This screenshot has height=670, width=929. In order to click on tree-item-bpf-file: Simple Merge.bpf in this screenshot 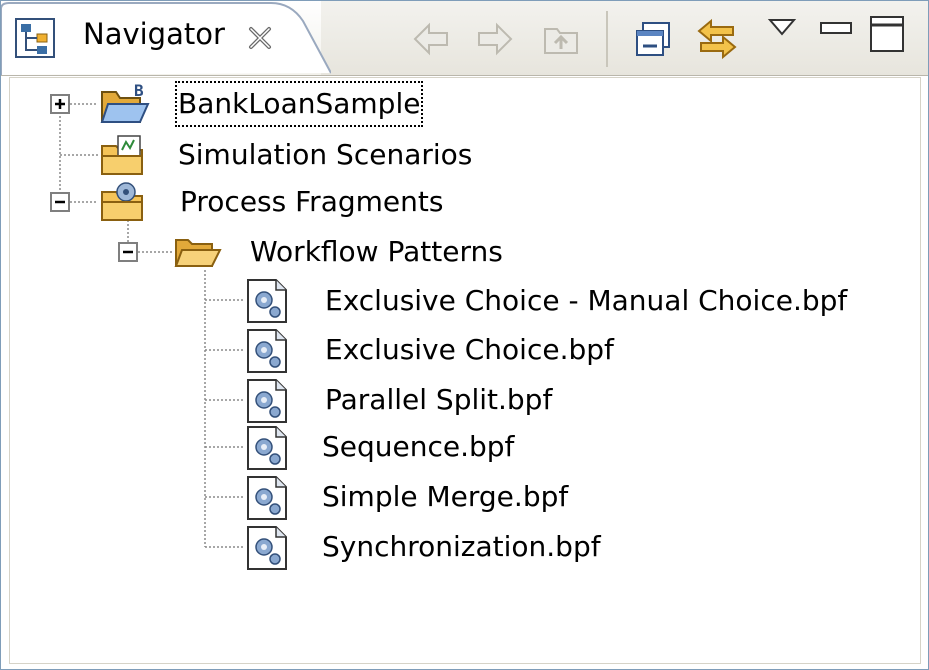, I will do `click(445, 497)`.